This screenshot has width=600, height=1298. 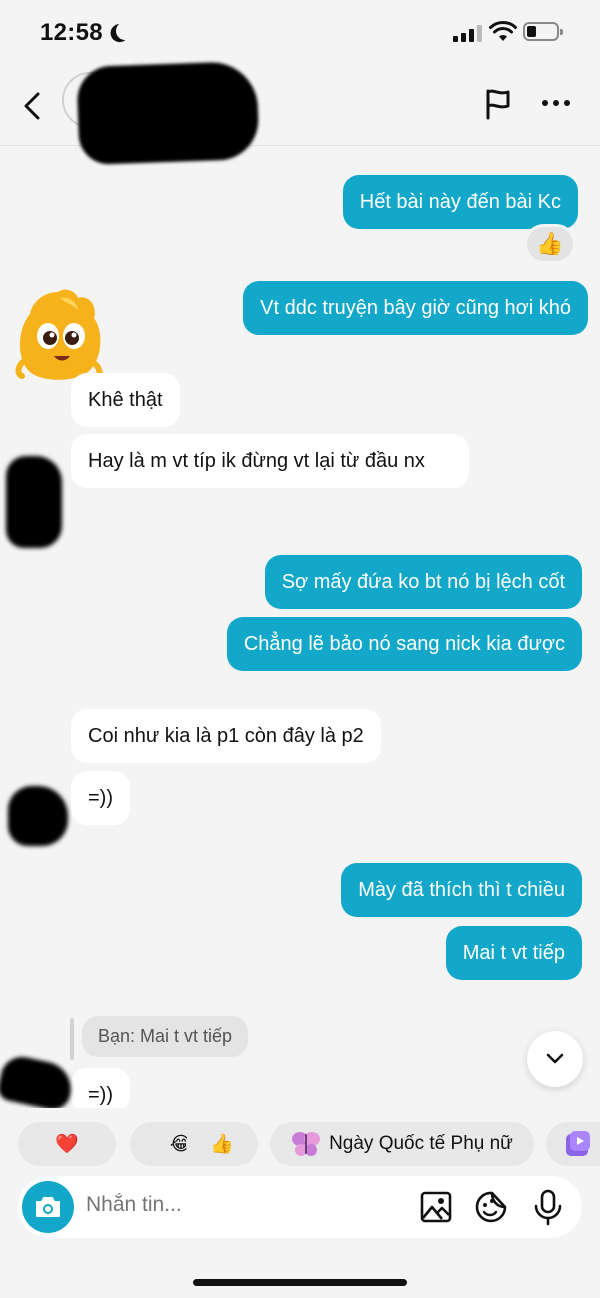 I want to click on quick-reply-video-sticker, so click(x=573, y=1144).